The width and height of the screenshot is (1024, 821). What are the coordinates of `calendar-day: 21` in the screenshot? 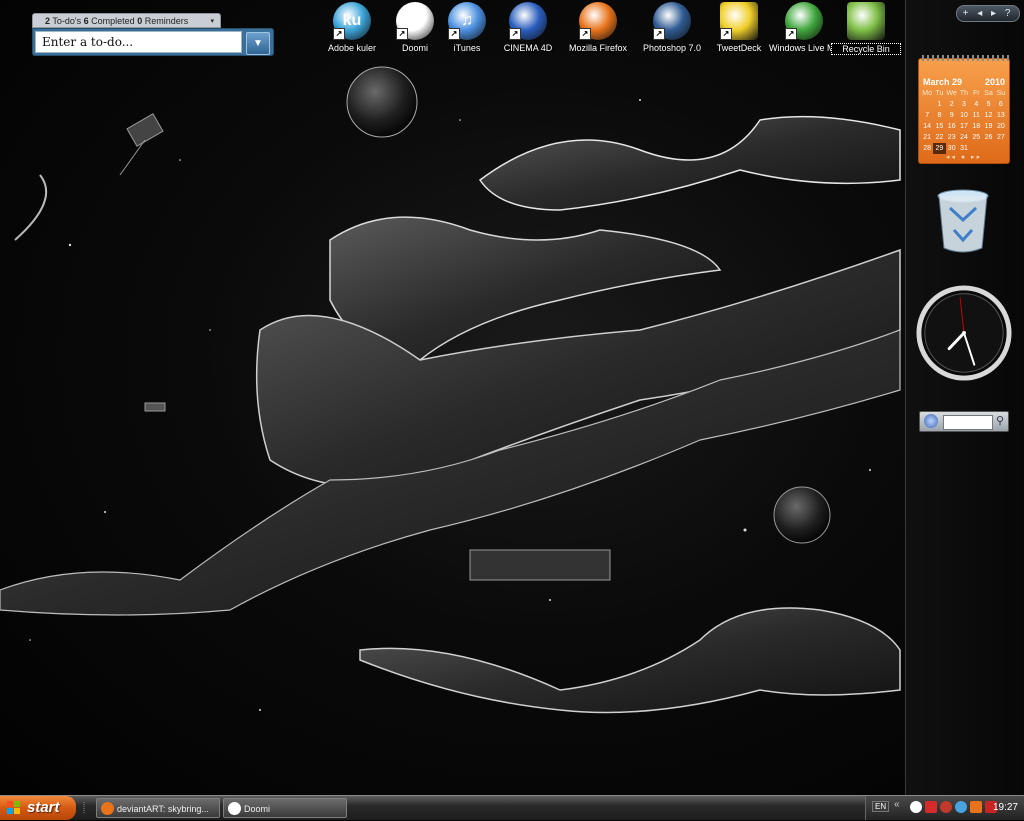 It's located at (927, 137).